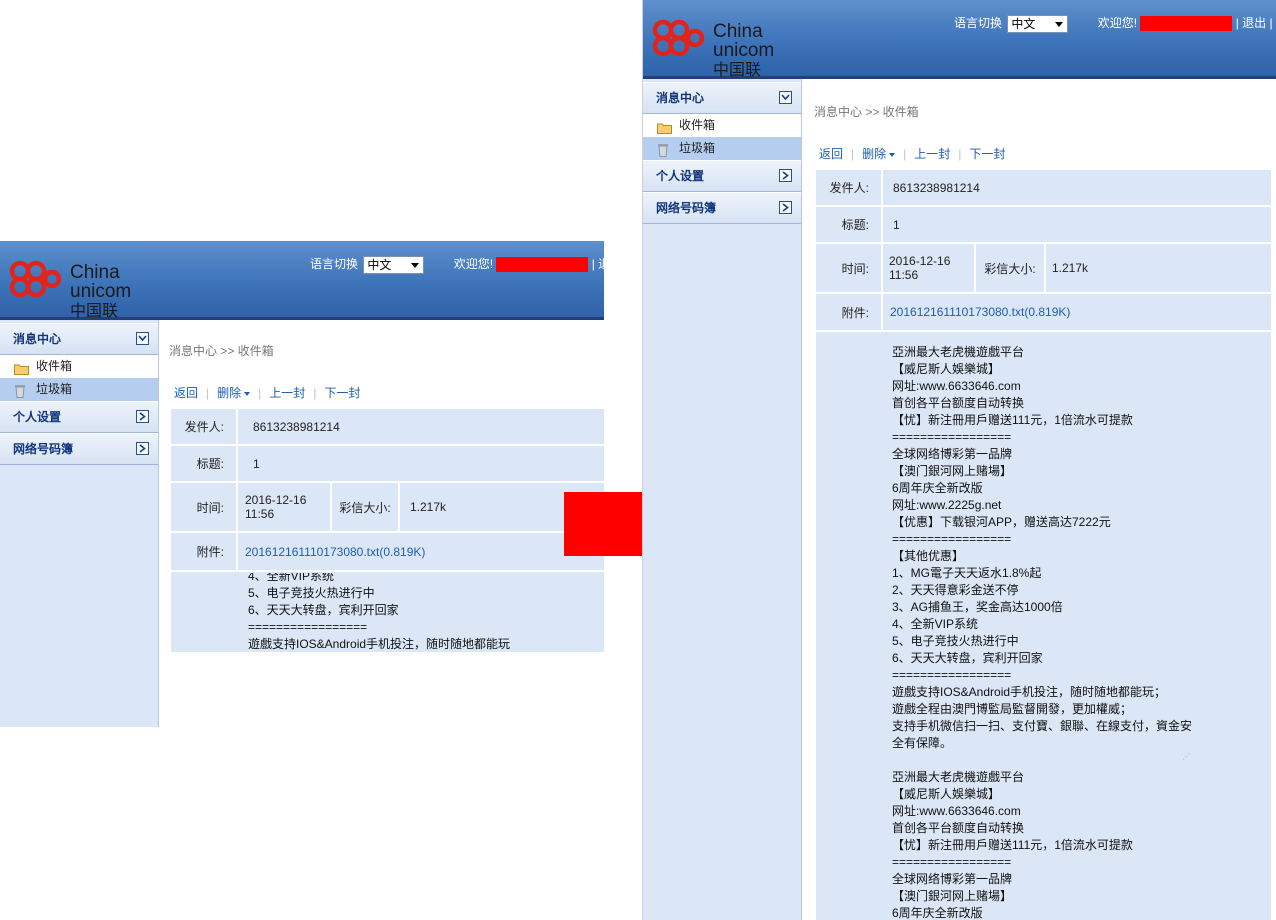  I want to click on time-row: 时间: 2016-12-16 11:56 彩信大小: 1.217k, so click(387, 508).